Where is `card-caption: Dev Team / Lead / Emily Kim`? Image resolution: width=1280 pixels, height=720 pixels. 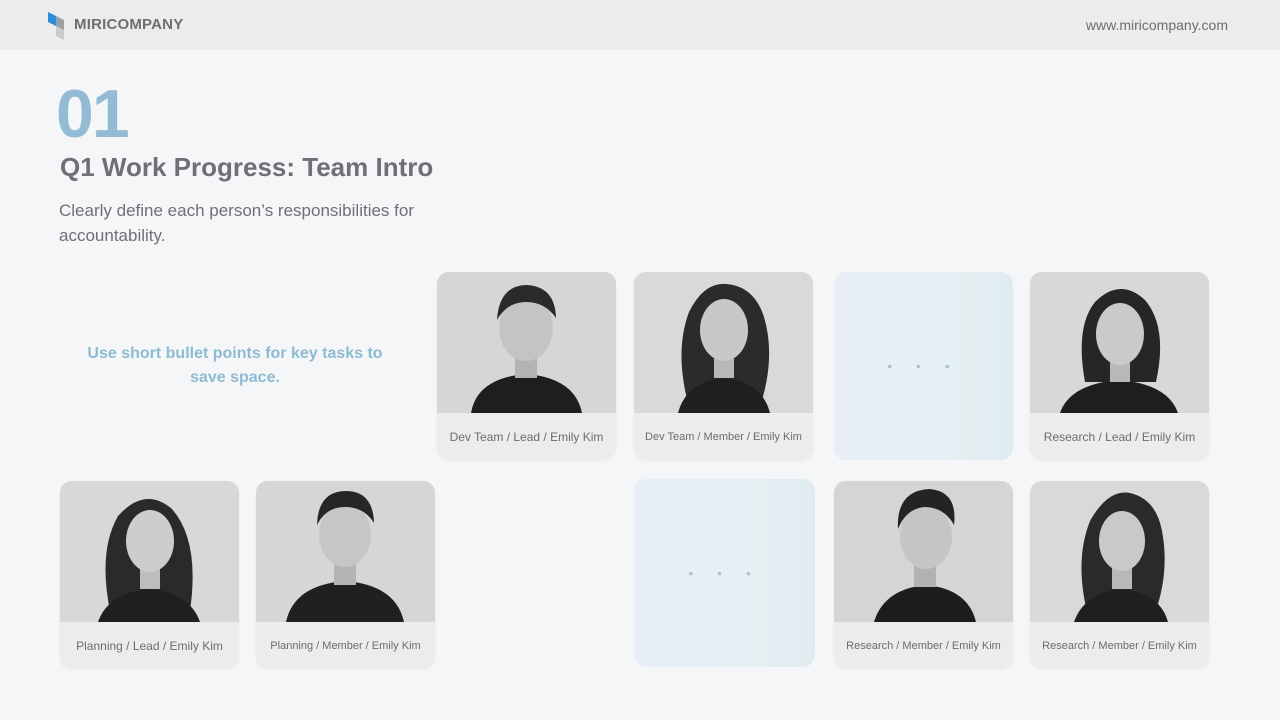
card-caption: Dev Team / Lead / Emily Kim is located at coordinates (526, 436).